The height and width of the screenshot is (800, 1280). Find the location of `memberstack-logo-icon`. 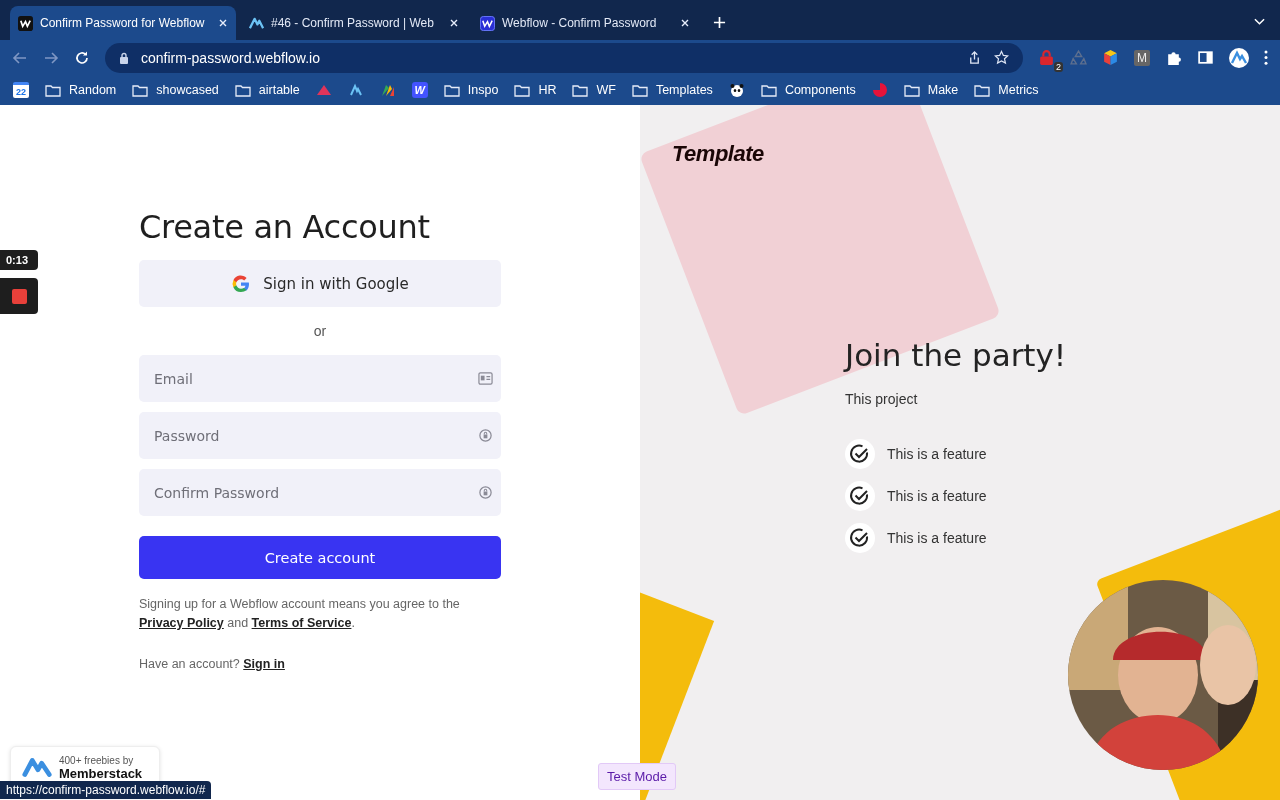

memberstack-logo-icon is located at coordinates (37, 767).